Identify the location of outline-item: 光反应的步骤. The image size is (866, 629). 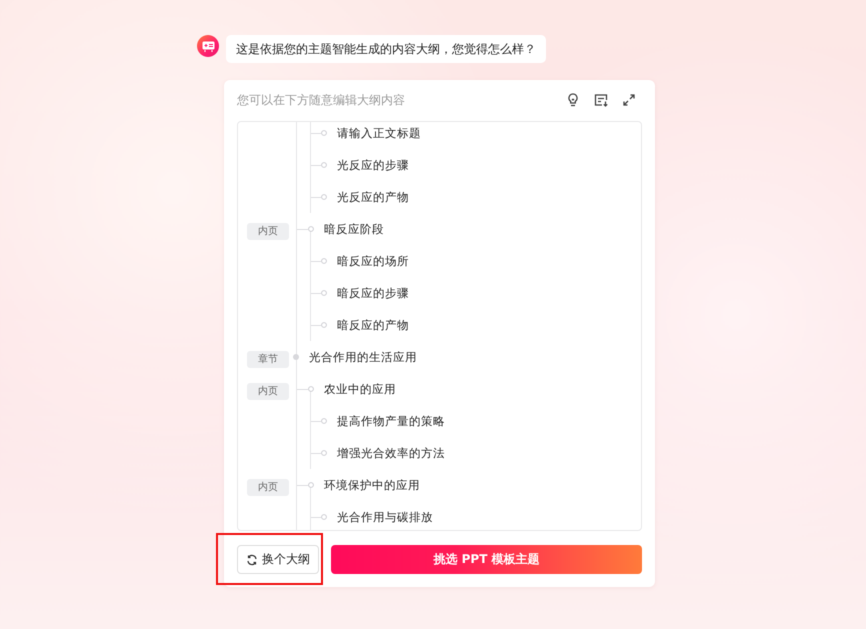
(373, 165).